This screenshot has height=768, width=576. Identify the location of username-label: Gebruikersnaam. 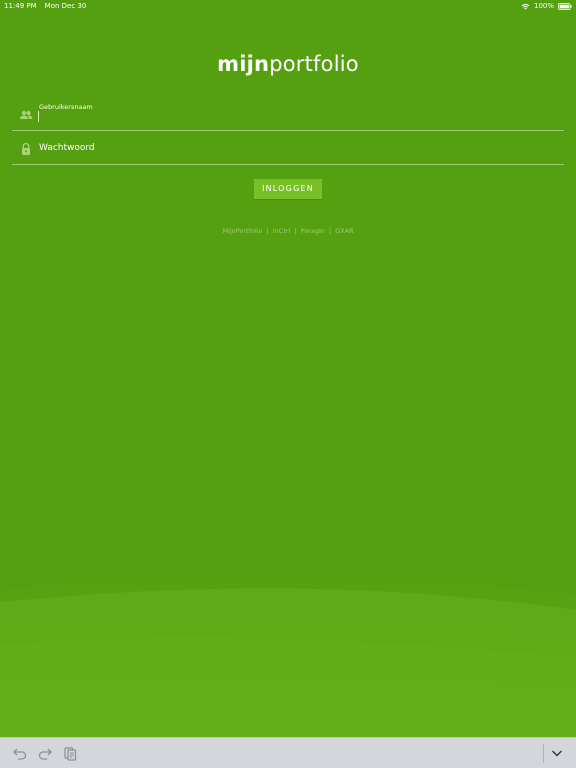
(66, 107).